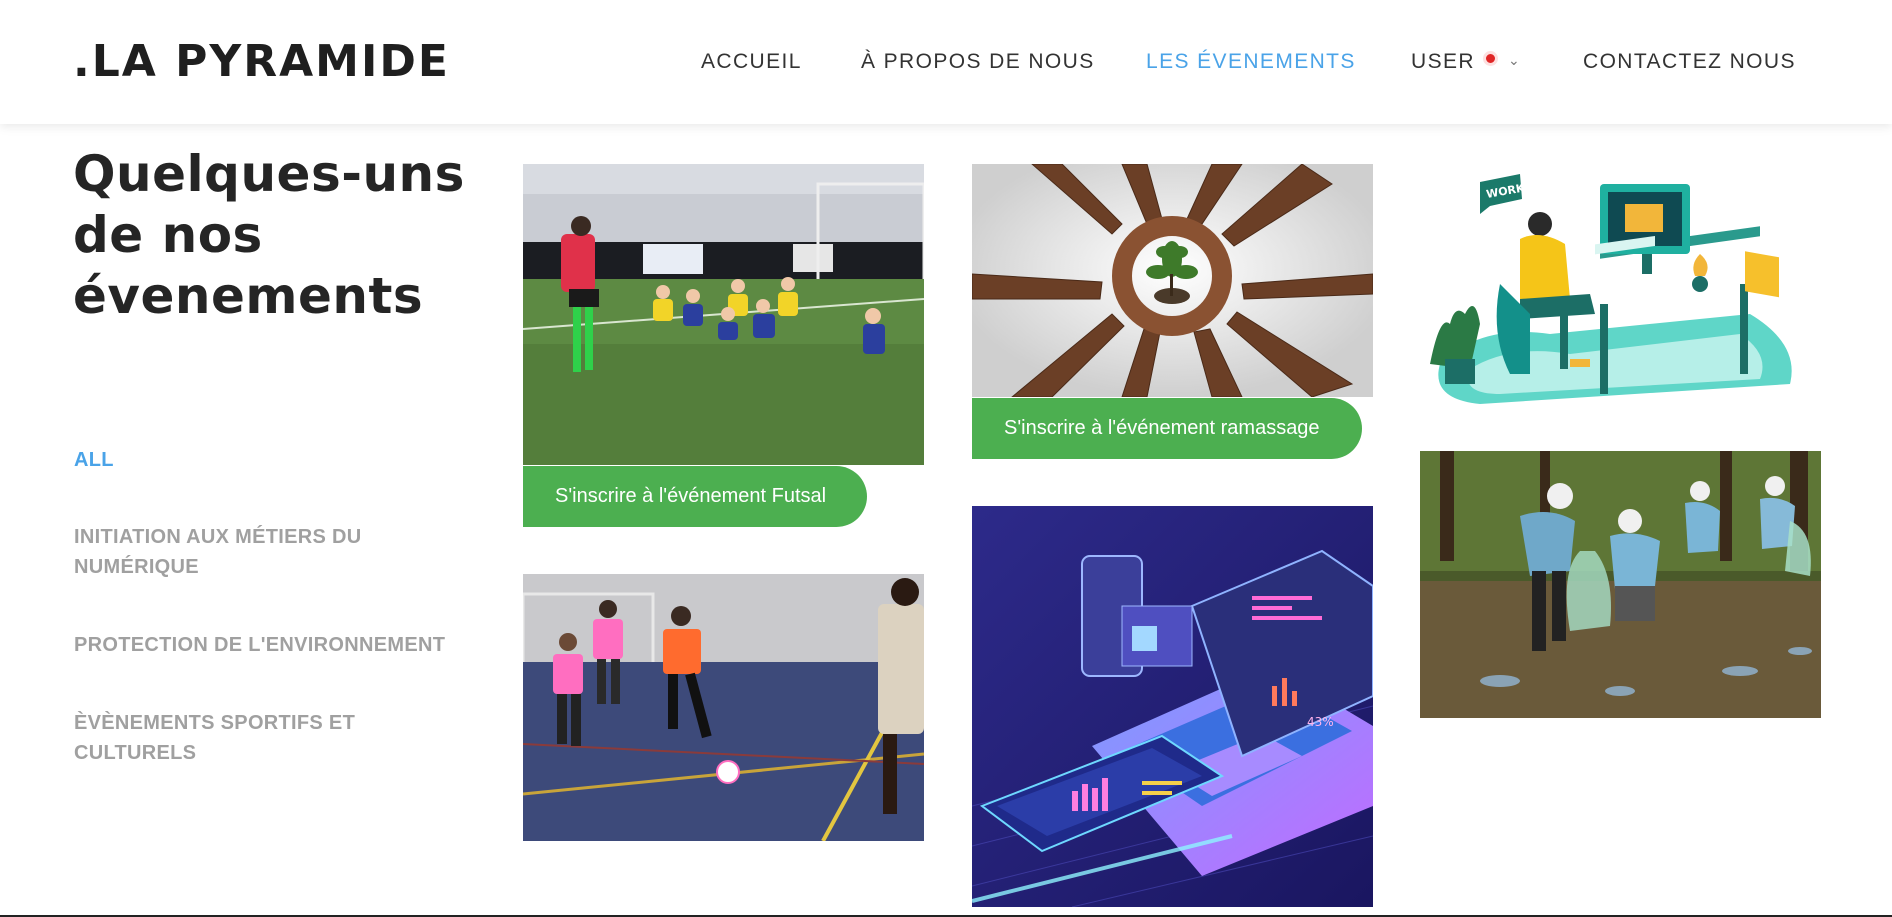  Describe the element at coordinates (269, 235) in the screenshot. I see `section-title: Quelques-uns de nos évenements` at that location.